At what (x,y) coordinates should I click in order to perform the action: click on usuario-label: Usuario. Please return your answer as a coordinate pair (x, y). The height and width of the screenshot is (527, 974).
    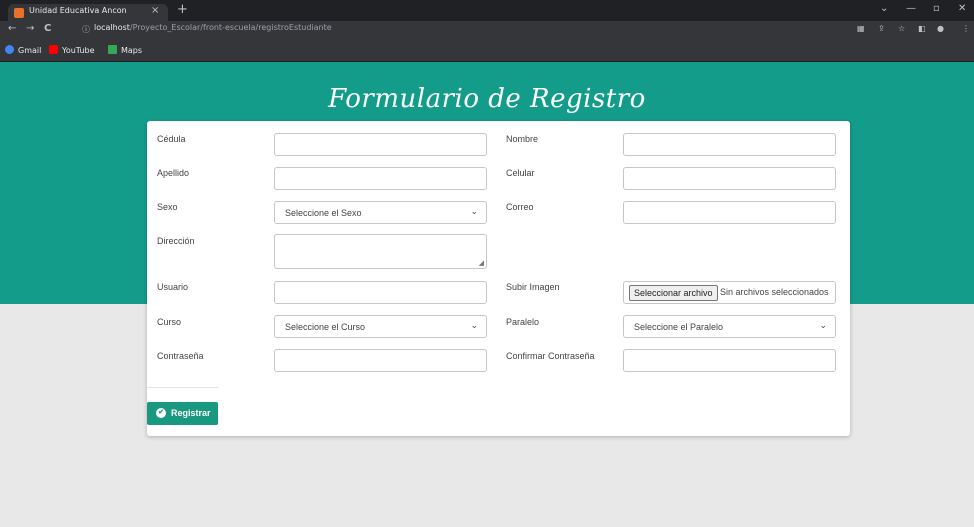
    Looking at the image, I should click on (173, 287).